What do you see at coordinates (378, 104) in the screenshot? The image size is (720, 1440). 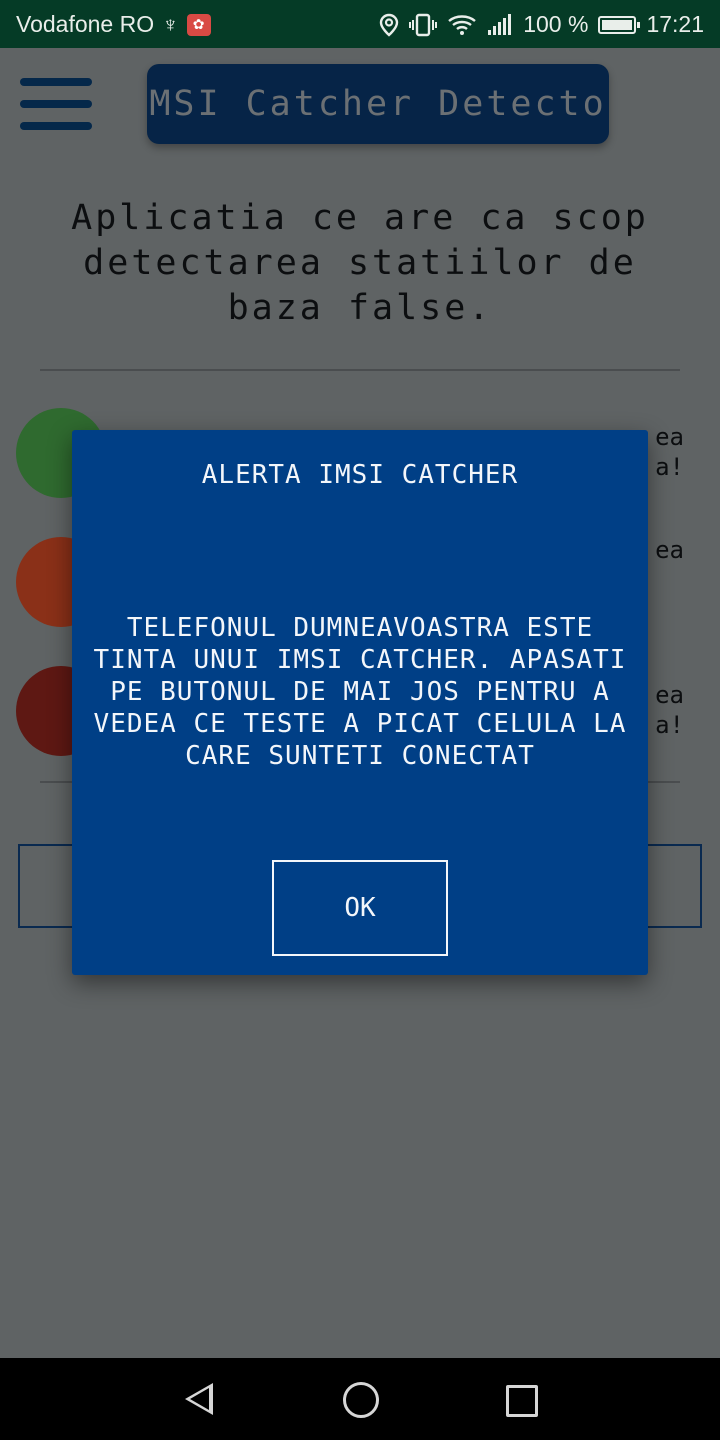 I see `app-title: IMSI Catcher Detector` at bounding box center [378, 104].